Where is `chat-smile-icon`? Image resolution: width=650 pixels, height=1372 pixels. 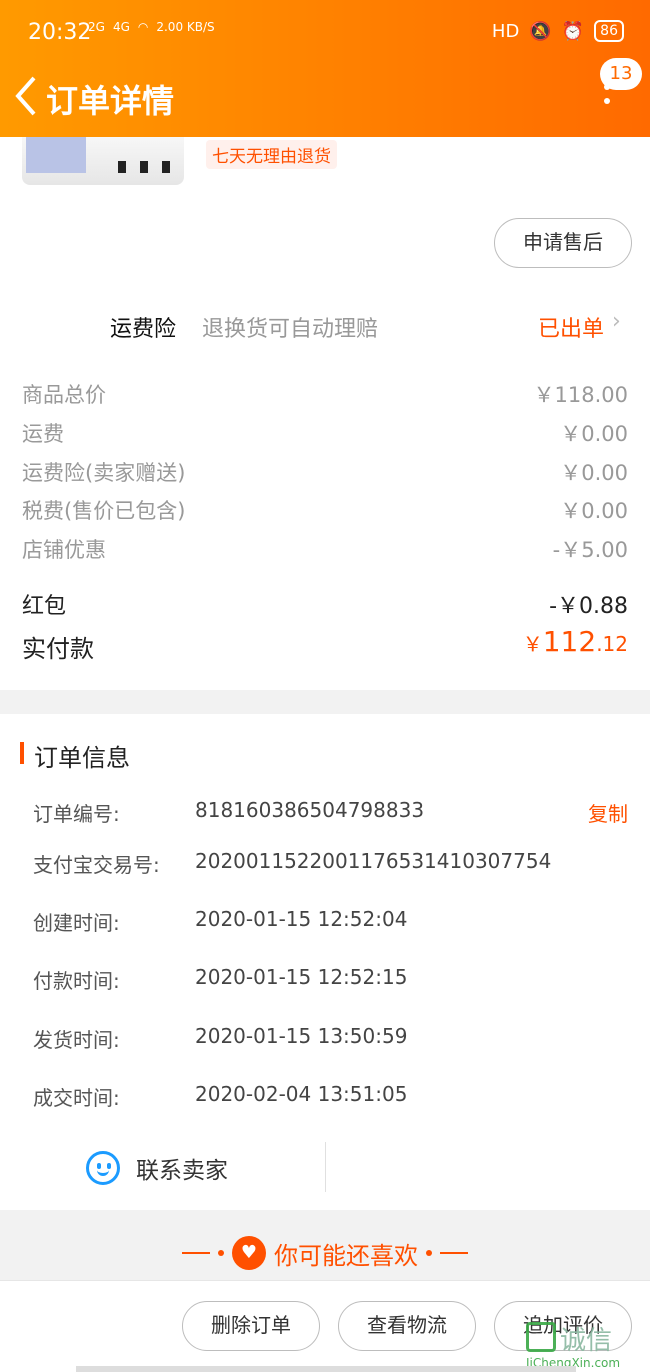
chat-smile-icon is located at coordinates (103, 1168).